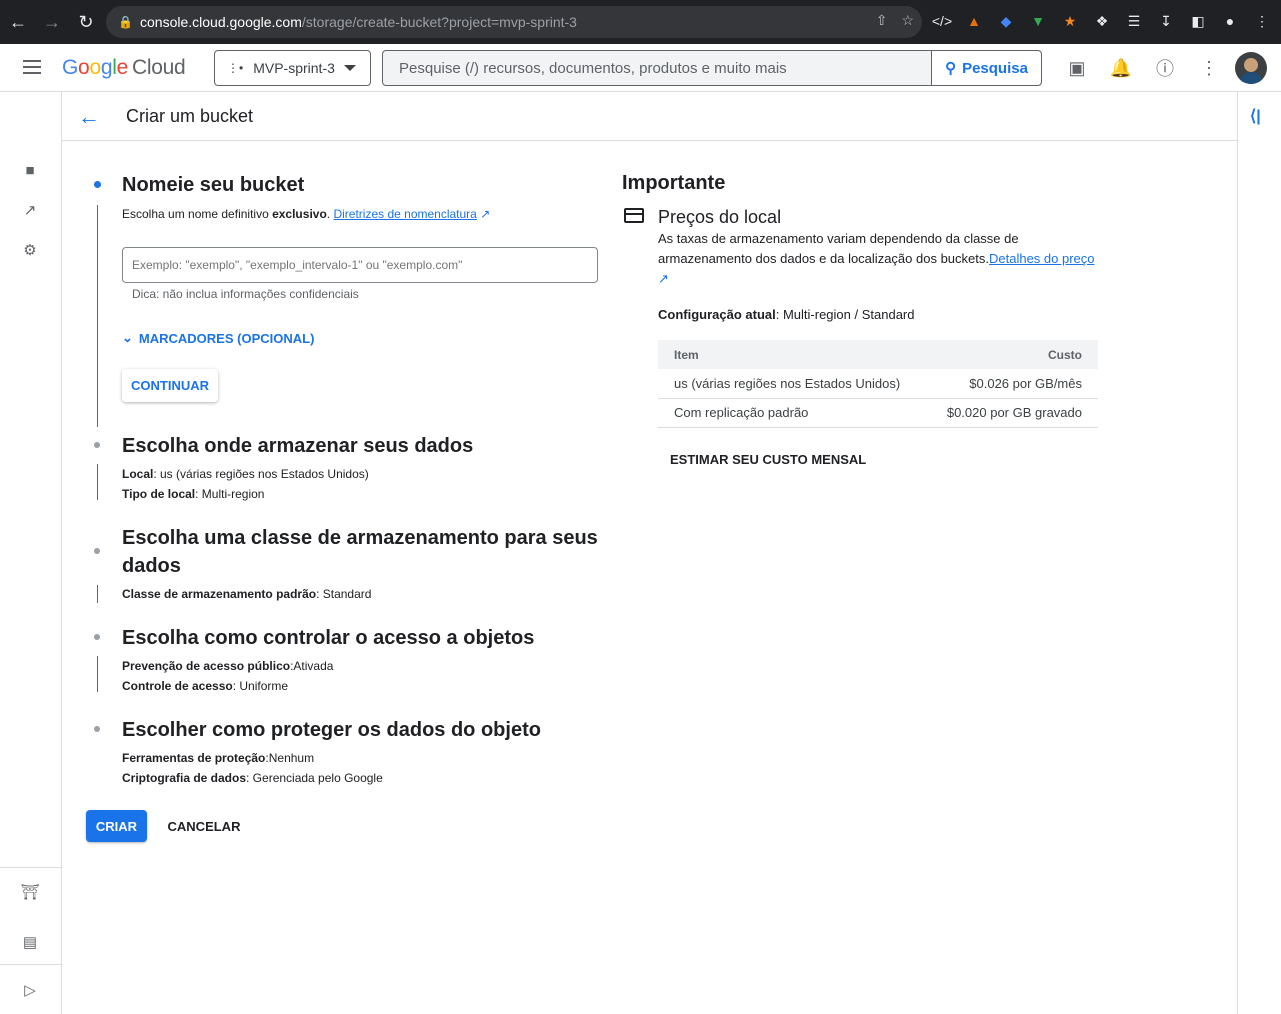  Describe the element at coordinates (350, 68) in the screenshot. I see `caret-down-icon` at that location.